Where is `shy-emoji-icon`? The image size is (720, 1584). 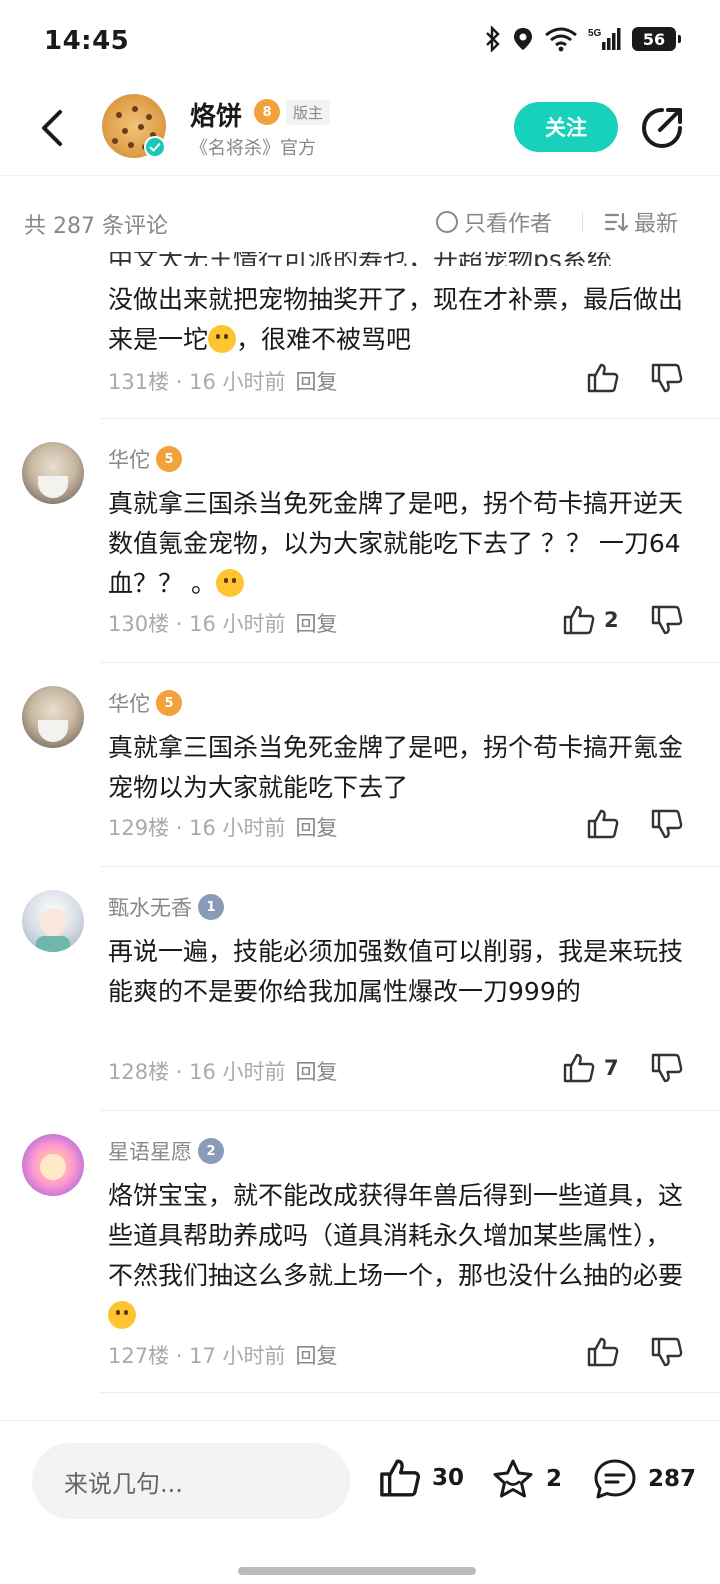 shy-emoji-icon is located at coordinates (122, 1315).